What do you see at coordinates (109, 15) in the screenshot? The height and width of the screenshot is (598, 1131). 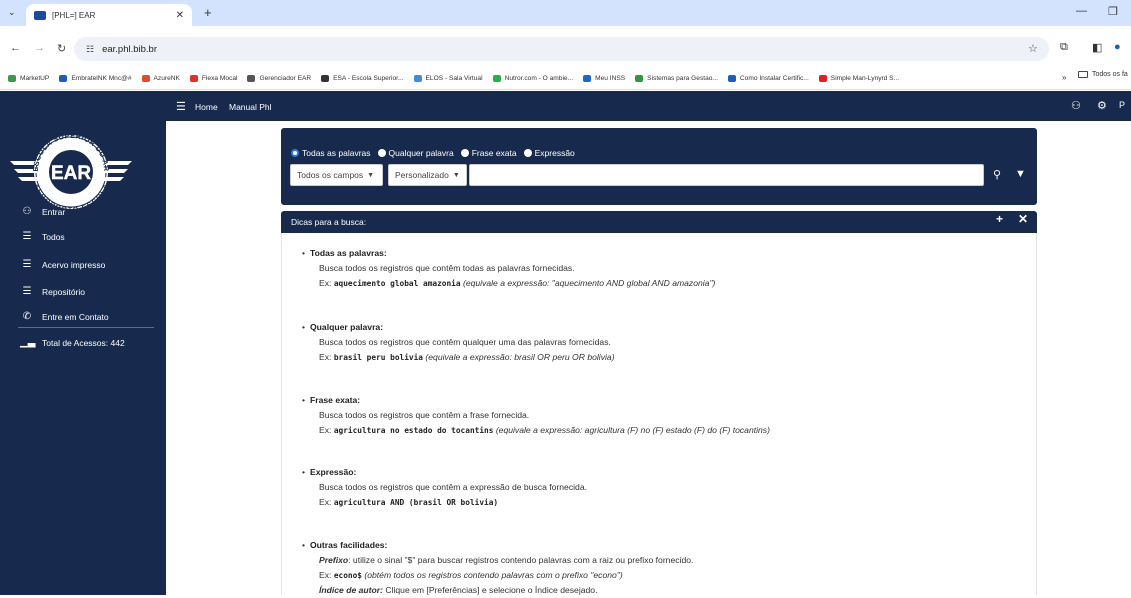 I see `browser-tab: [PHL=] EAR ✕` at bounding box center [109, 15].